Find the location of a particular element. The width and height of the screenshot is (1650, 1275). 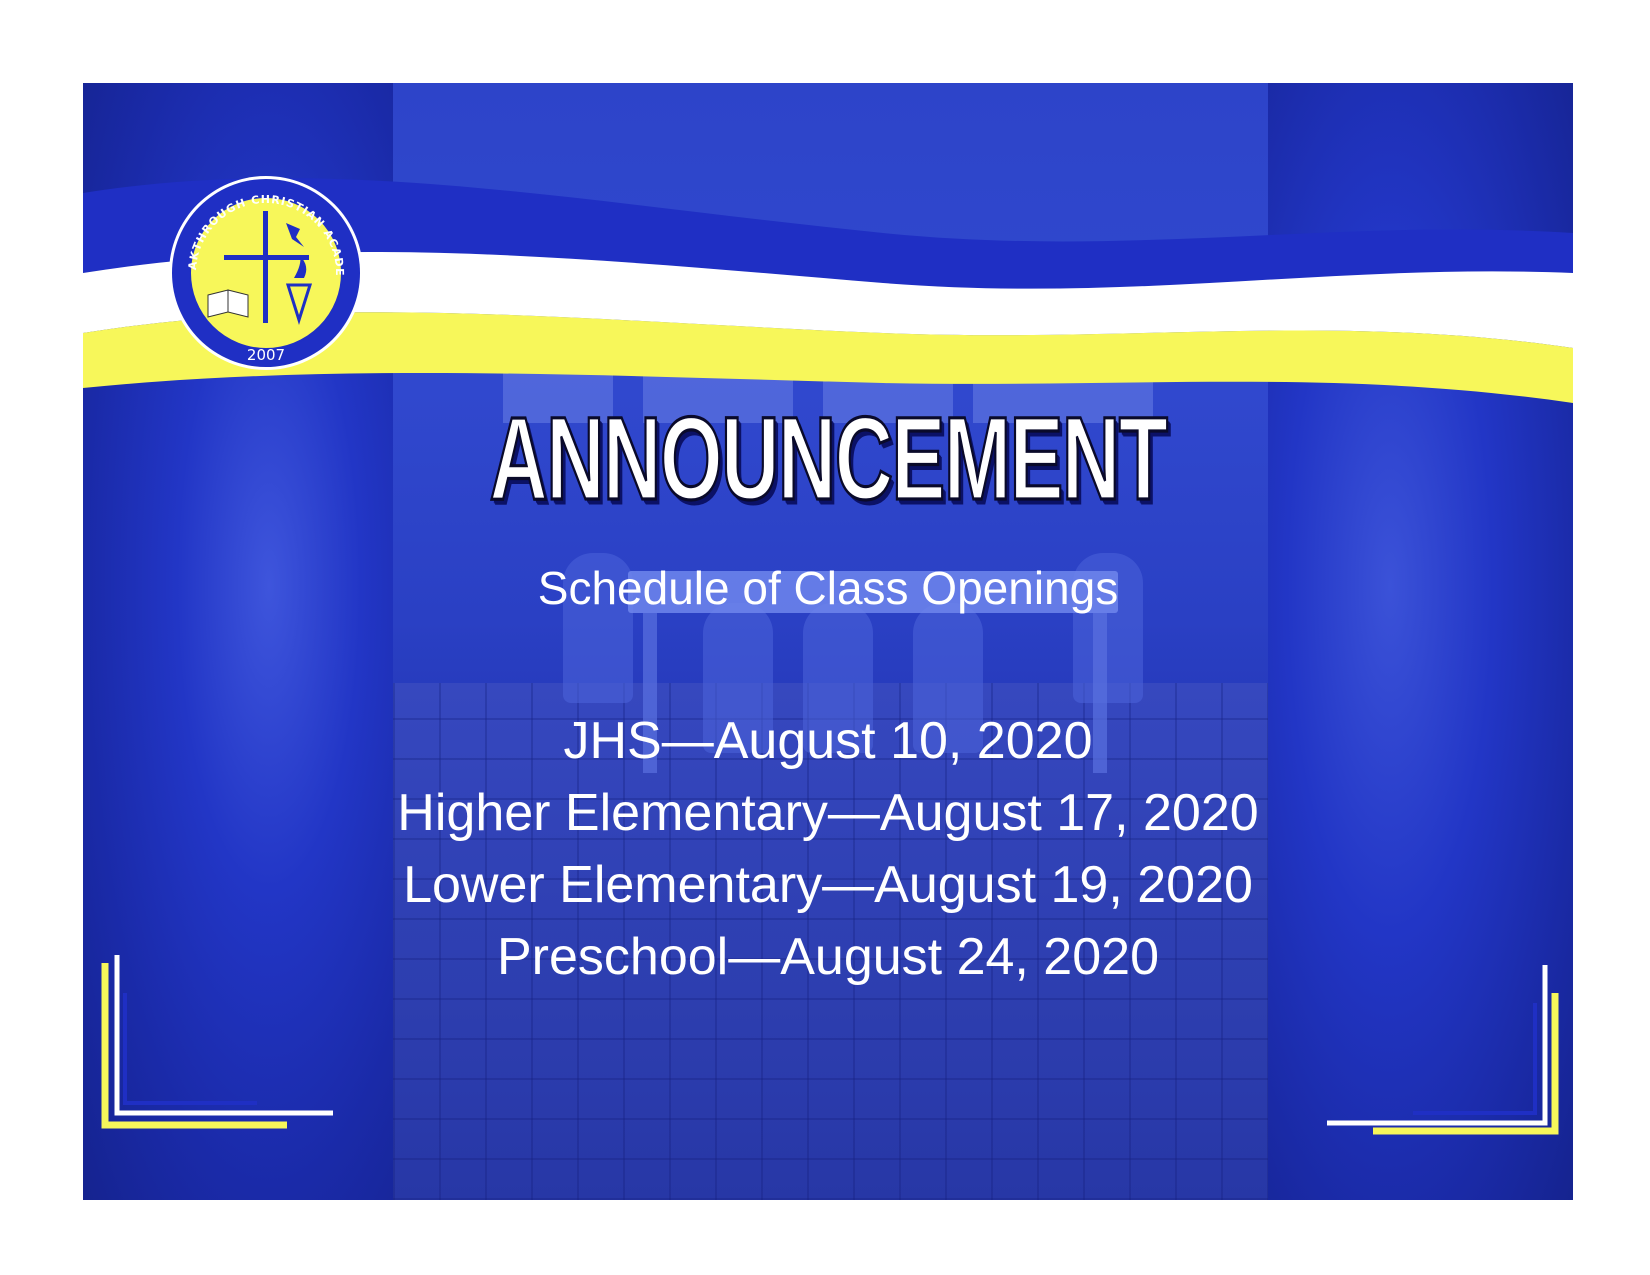

announcement-title: ANNOUNCEMENT is located at coordinates (828, 459).